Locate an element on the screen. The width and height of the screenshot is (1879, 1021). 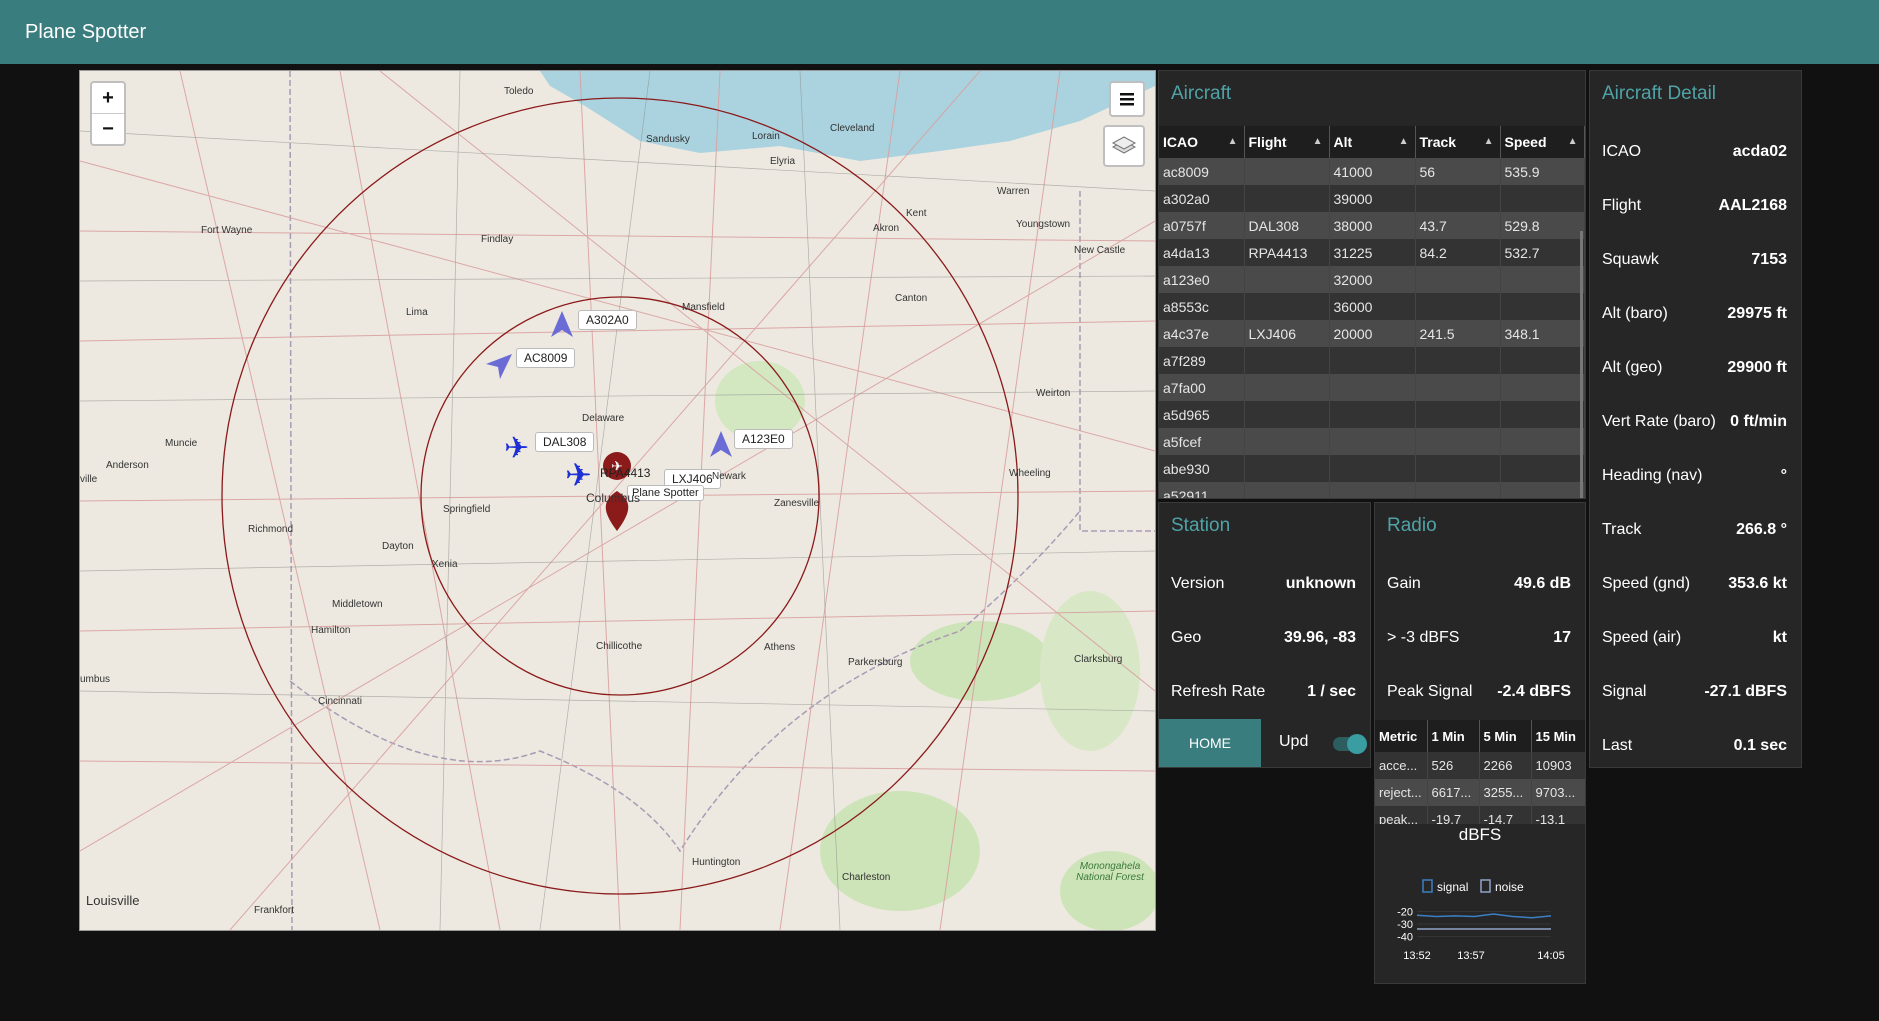
table-cell: 41000 is located at coordinates (1372, 171).